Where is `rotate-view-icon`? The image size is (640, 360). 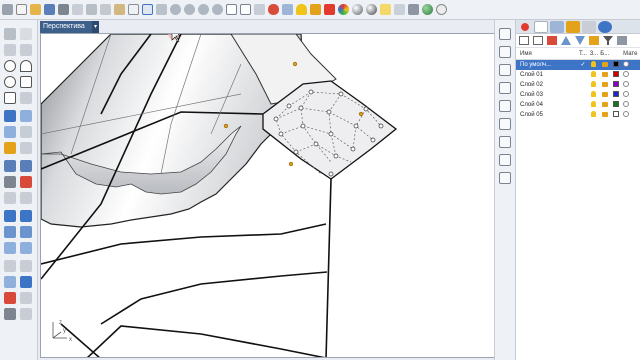 rotate-view-icon is located at coordinates (161, 9).